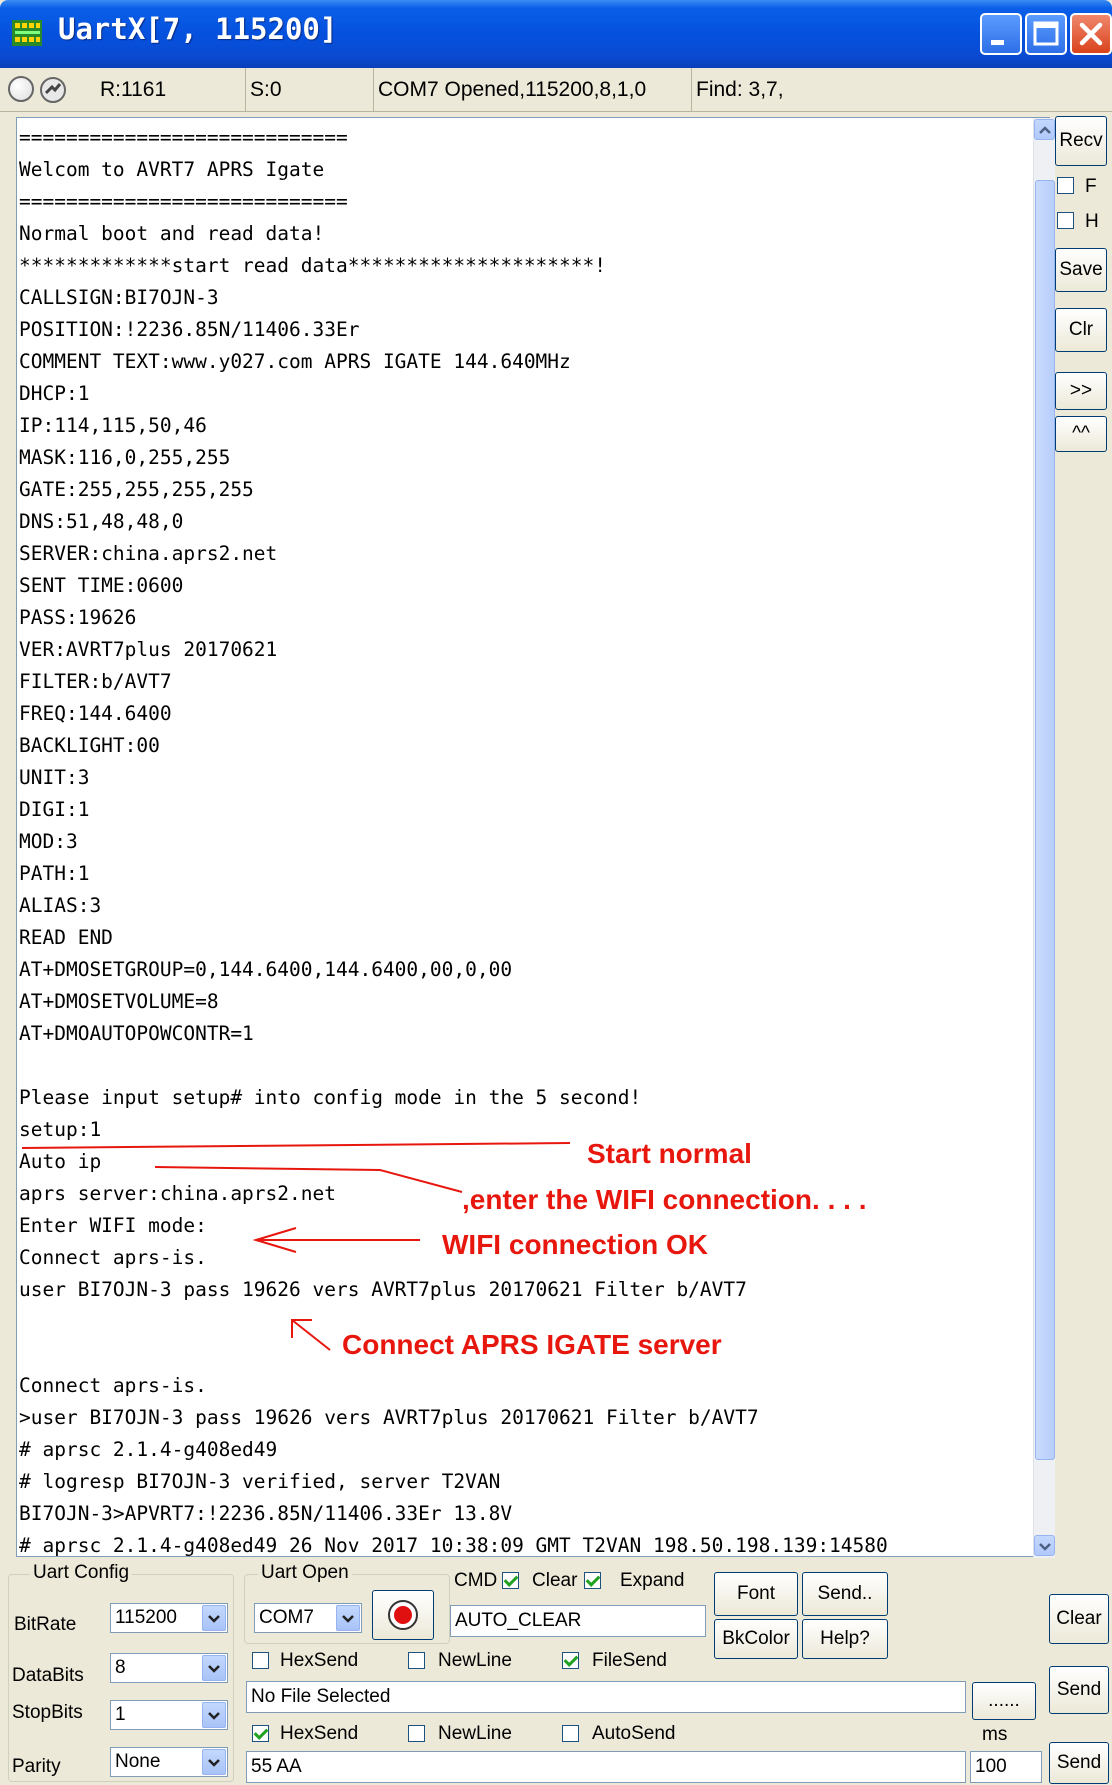  What do you see at coordinates (578, 1621) in the screenshot?
I see `command-input: AUTO_CLEAR` at bounding box center [578, 1621].